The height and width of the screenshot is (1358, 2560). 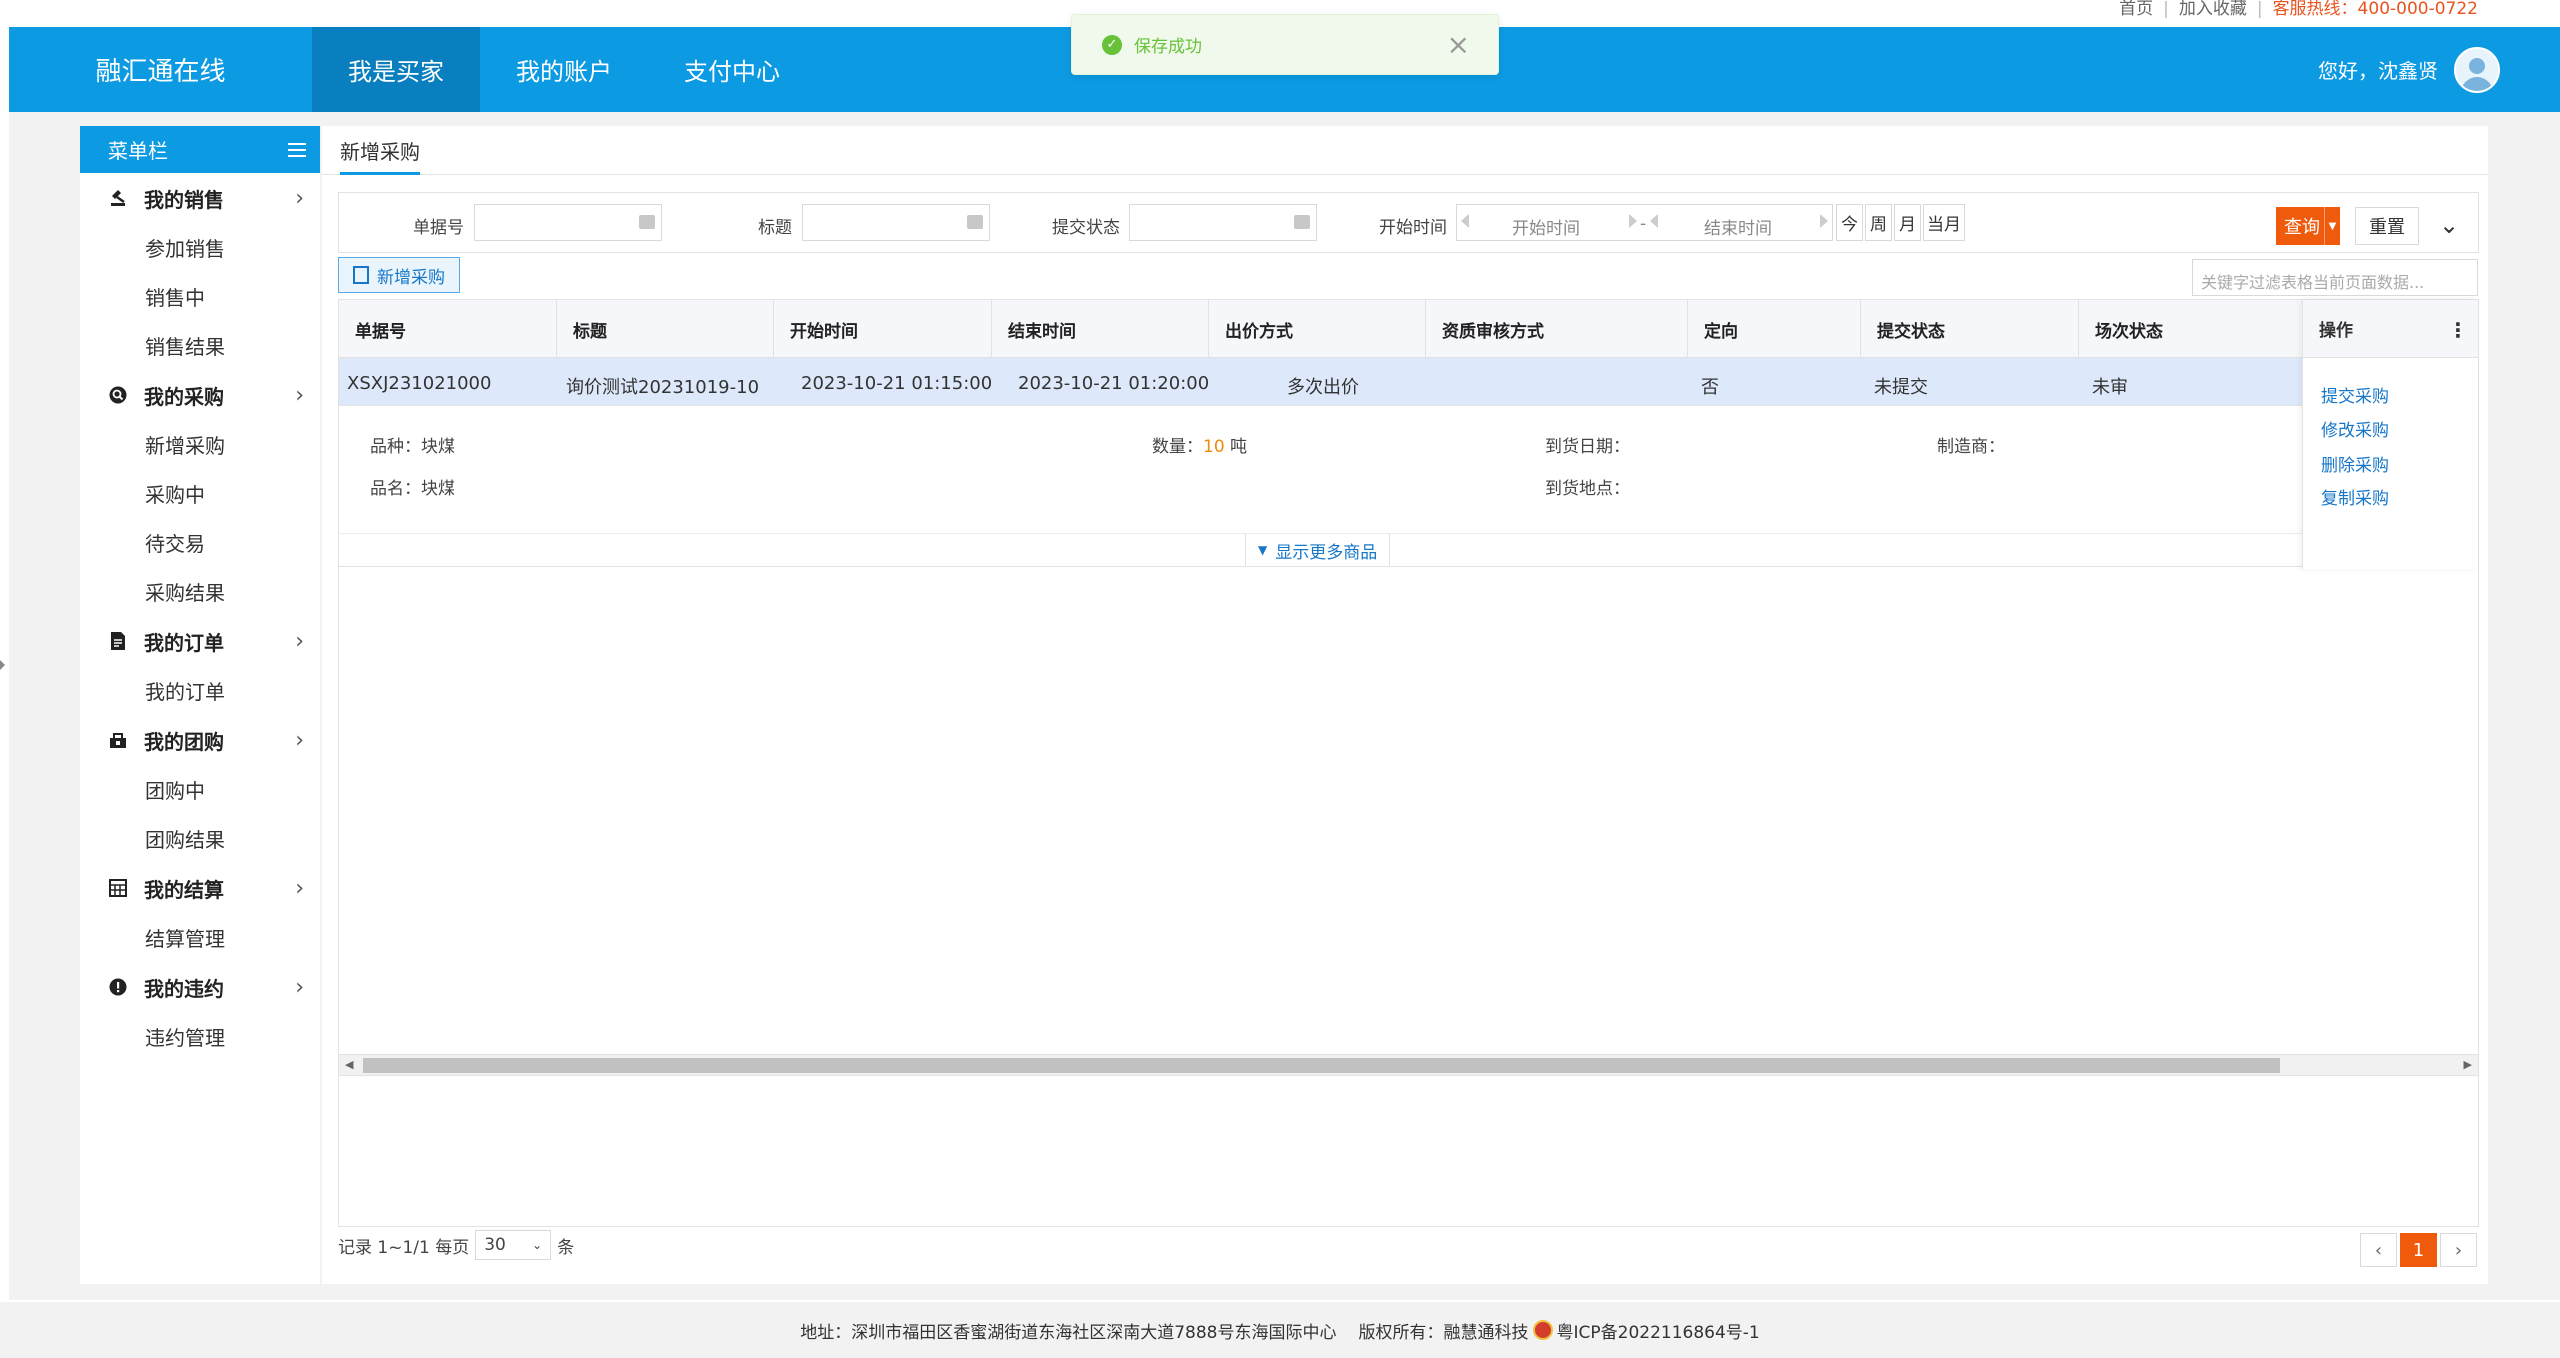 What do you see at coordinates (404, 1247) in the screenshot?
I see `records-text: 记录 1~1/1 每页` at bounding box center [404, 1247].